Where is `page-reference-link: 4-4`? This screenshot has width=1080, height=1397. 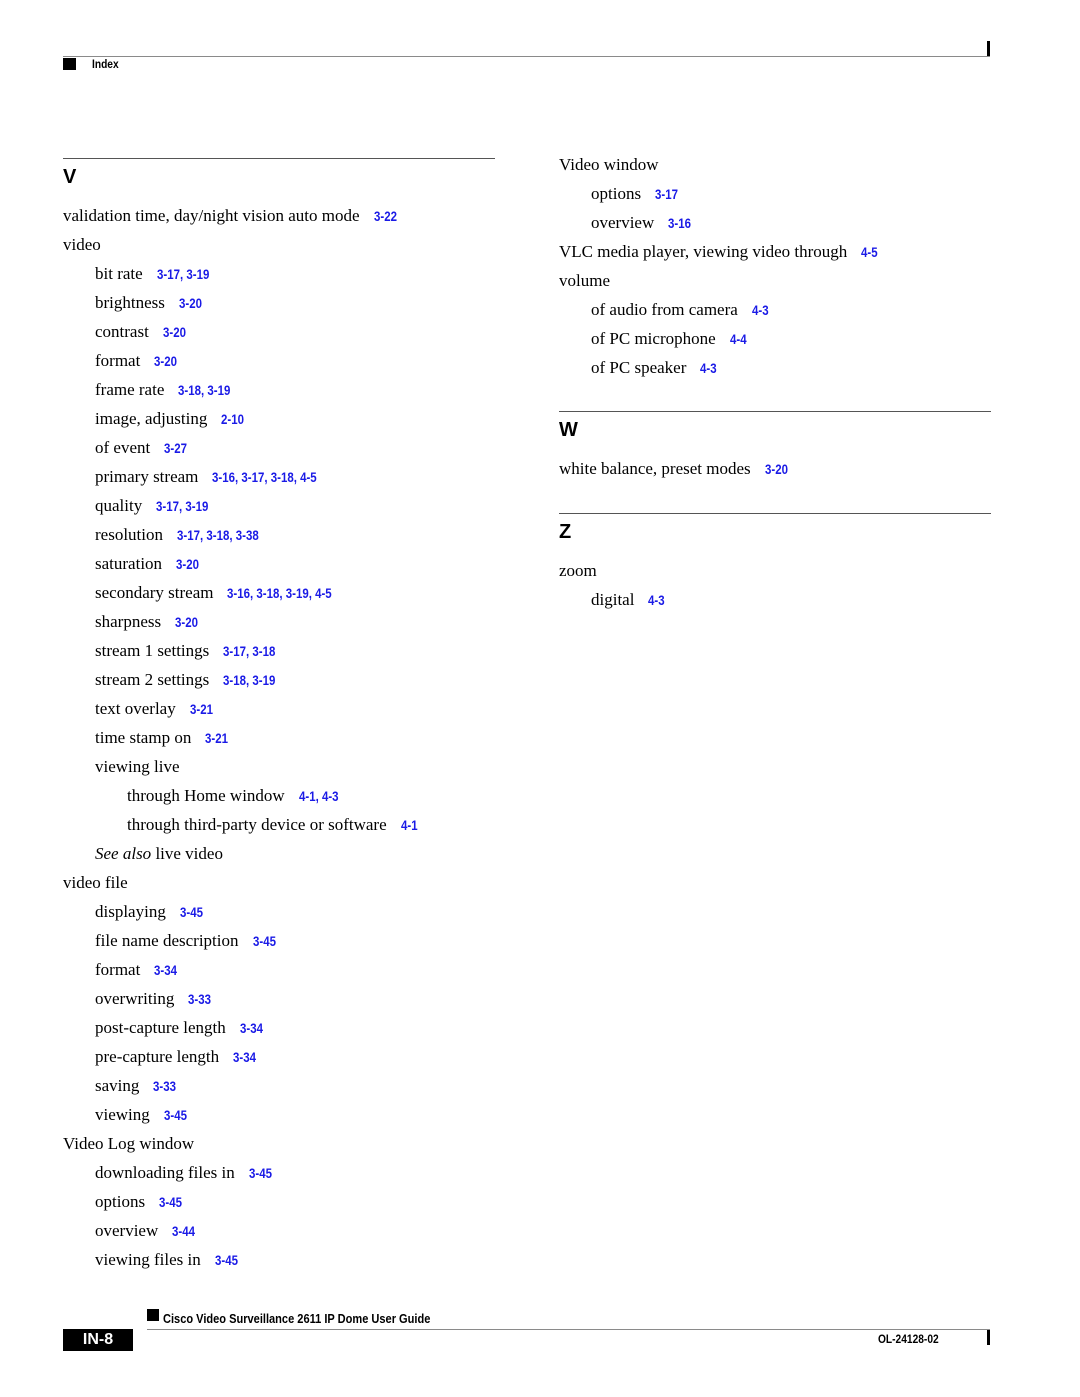 page-reference-link: 4-4 is located at coordinates (738, 339).